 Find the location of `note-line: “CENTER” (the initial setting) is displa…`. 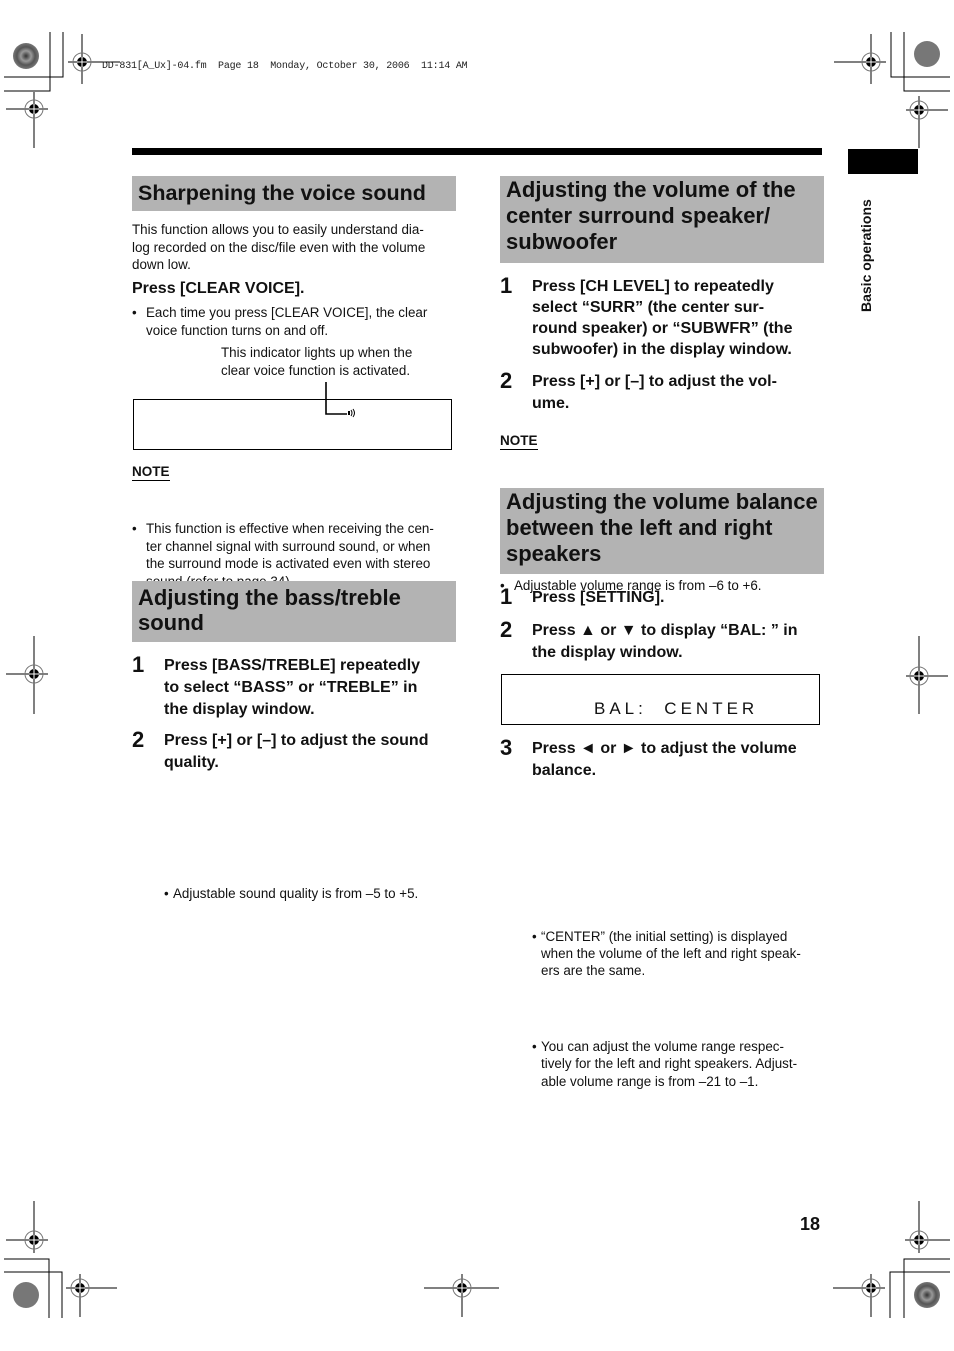

note-line: “CENTER” (the initial setting) is displa… is located at coordinates (664, 936).